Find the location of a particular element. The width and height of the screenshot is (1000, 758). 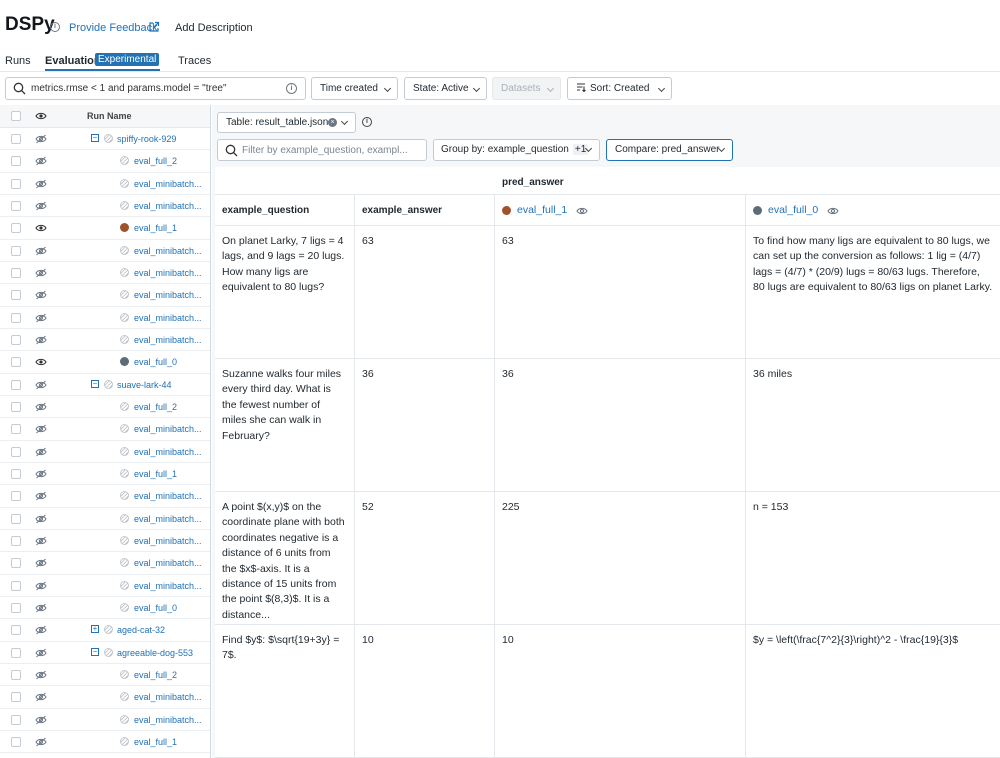

expand-icon: + is located at coordinates (95, 629).